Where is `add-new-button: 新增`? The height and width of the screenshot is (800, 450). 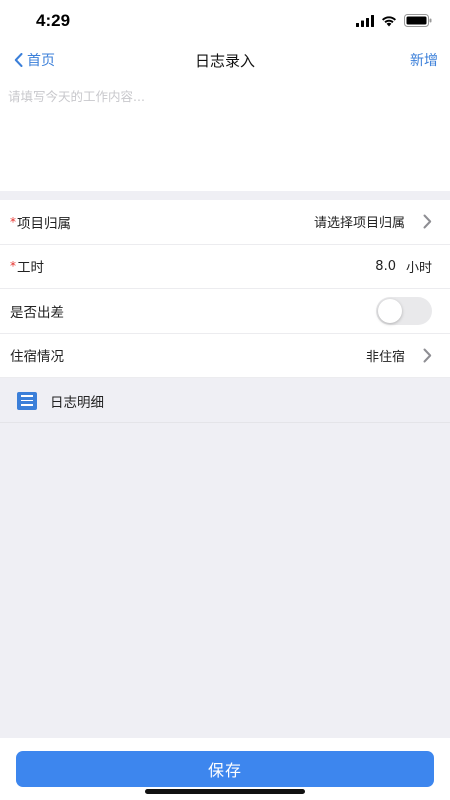
add-new-button: 新增 is located at coordinates (424, 60).